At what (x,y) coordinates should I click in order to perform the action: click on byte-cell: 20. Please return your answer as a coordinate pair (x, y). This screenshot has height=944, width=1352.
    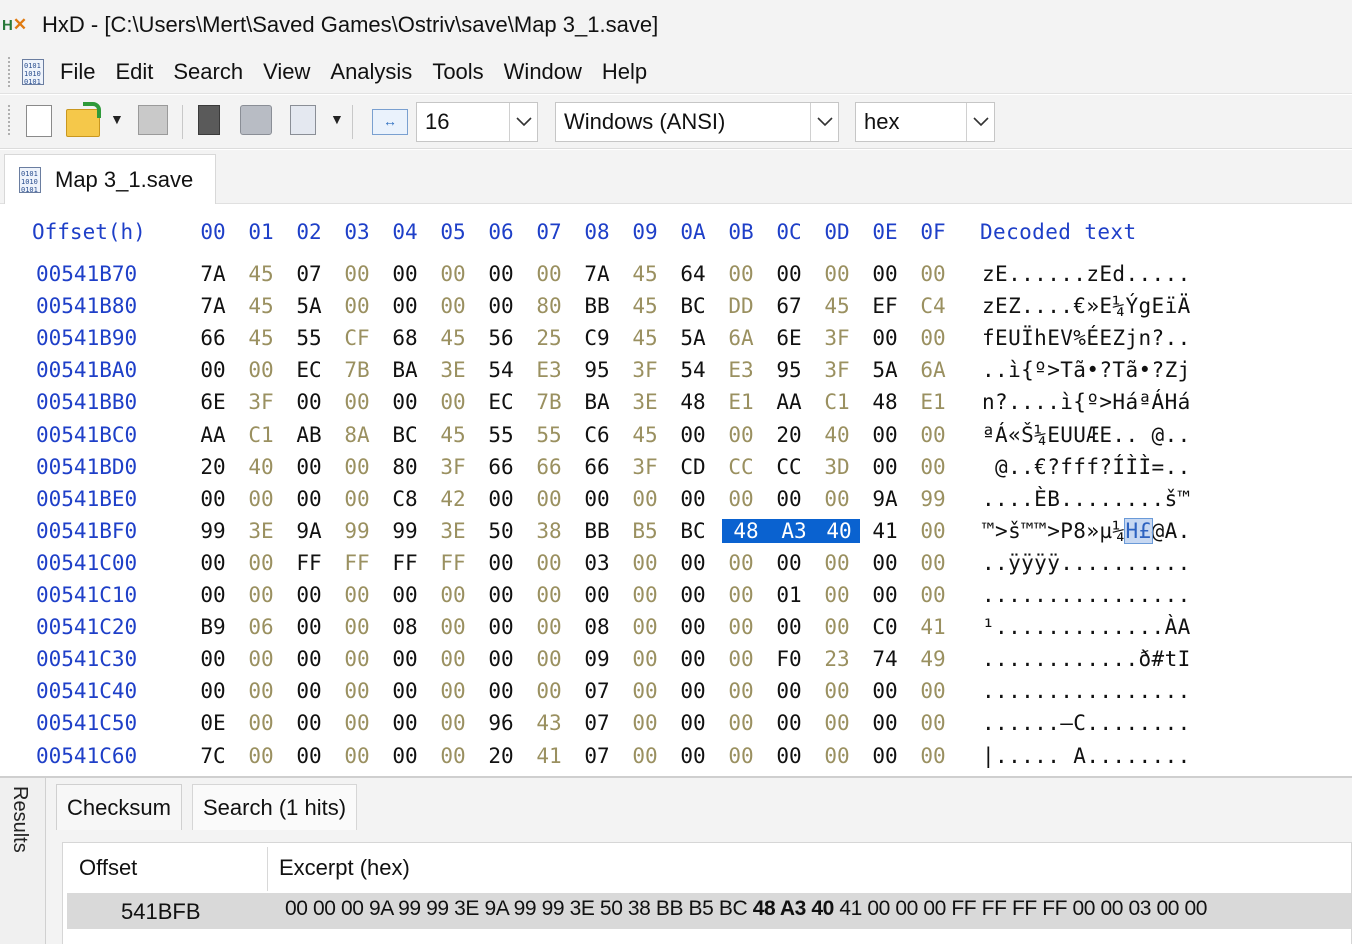
    Looking at the image, I should click on (213, 467).